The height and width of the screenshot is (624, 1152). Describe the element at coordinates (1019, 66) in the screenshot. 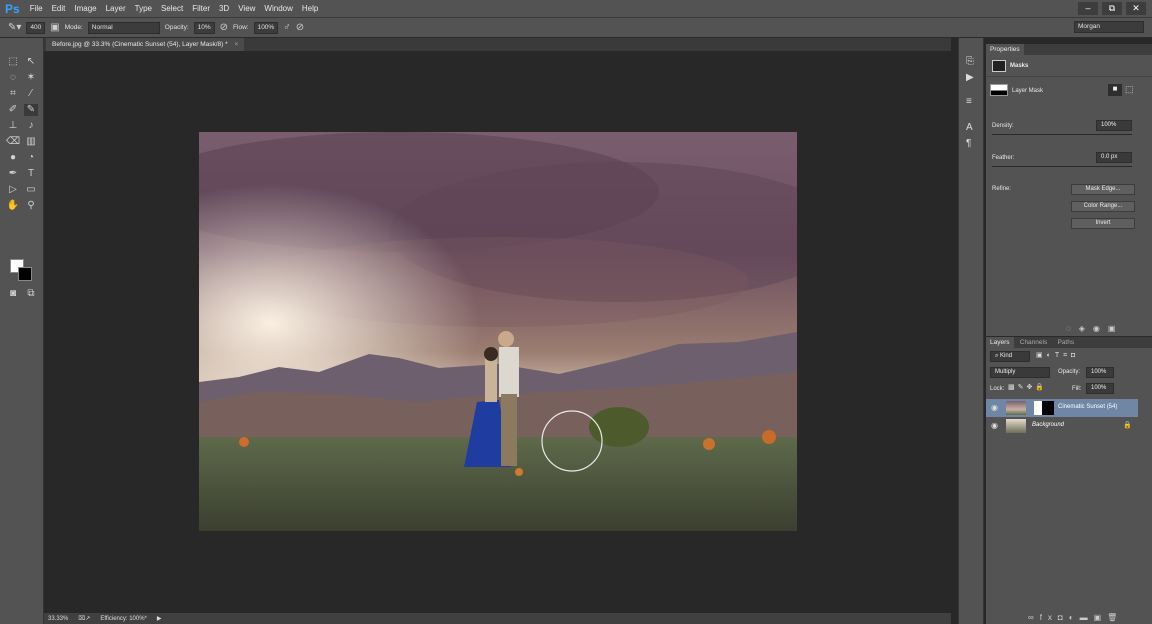

I see `masks-section-title: Masks` at that location.